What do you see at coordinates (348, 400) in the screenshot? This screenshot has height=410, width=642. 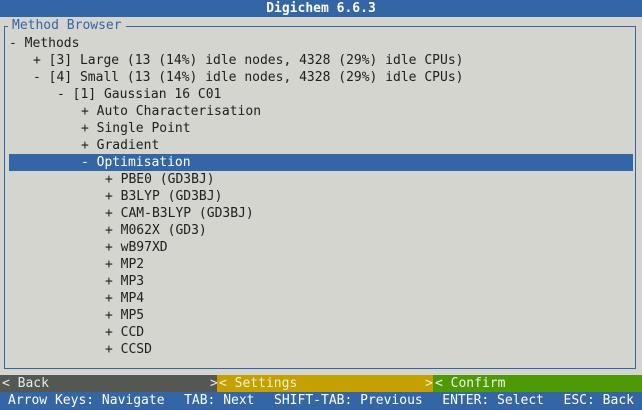 I see `help-shift-tab: SHIFT-TAB: Previous` at bounding box center [348, 400].